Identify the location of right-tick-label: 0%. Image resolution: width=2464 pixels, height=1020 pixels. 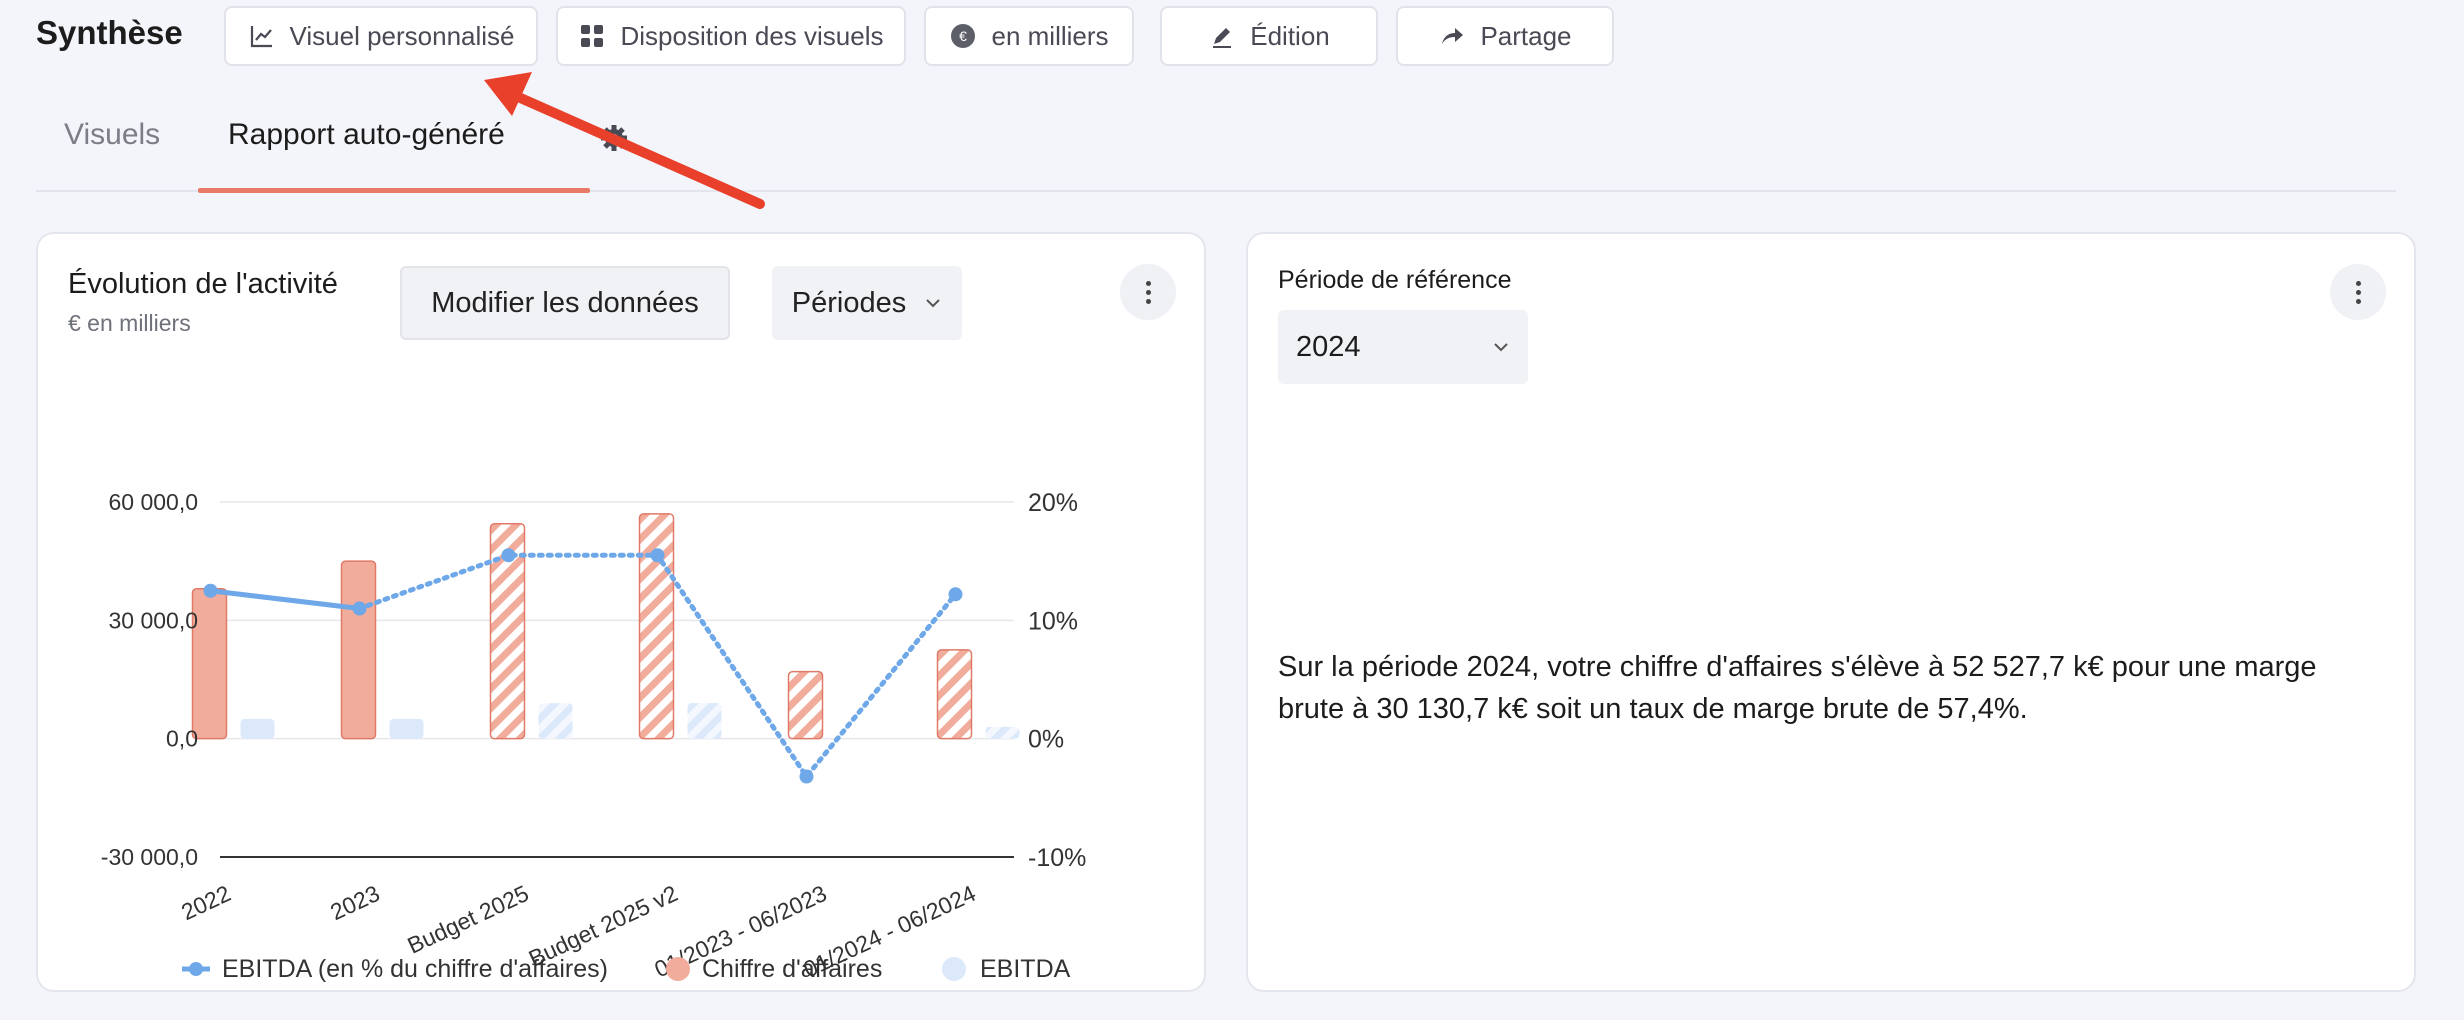
(1046, 740).